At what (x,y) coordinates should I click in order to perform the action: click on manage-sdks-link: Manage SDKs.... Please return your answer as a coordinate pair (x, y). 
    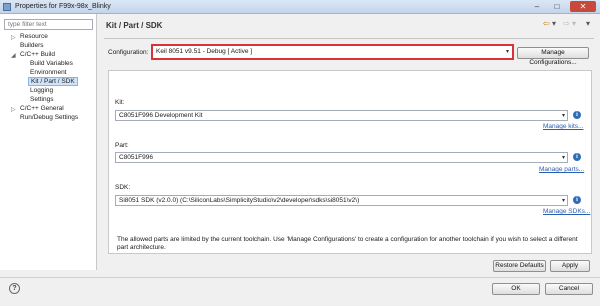
    Looking at the image, I should click on (566, 211).